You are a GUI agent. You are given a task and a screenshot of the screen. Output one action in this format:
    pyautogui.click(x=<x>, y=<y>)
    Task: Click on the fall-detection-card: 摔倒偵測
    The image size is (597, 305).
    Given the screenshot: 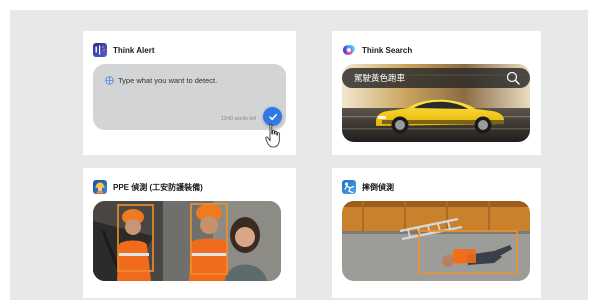 What is the action you would take?
    pyautogui.click(x=436, y=233)
    